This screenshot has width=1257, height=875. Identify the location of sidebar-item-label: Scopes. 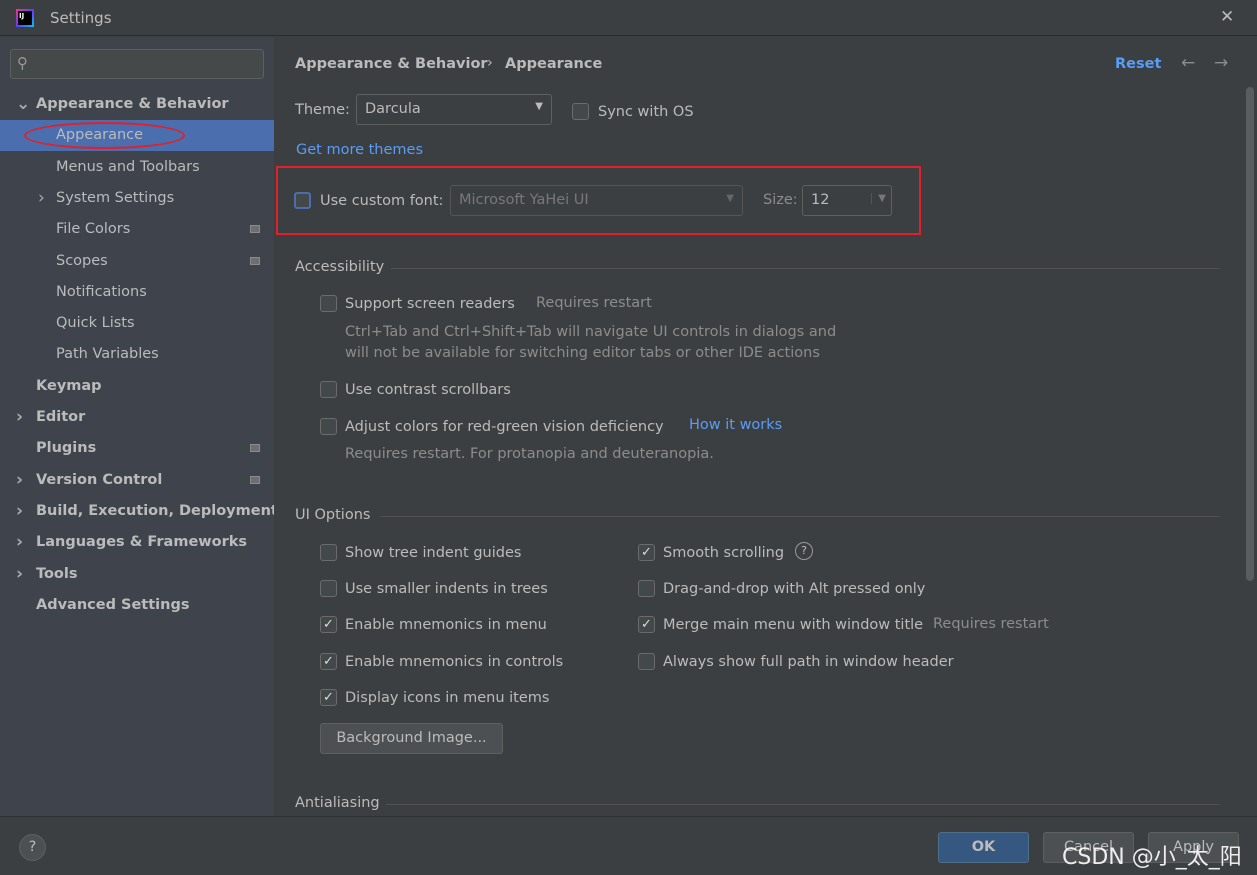
(82, 260).